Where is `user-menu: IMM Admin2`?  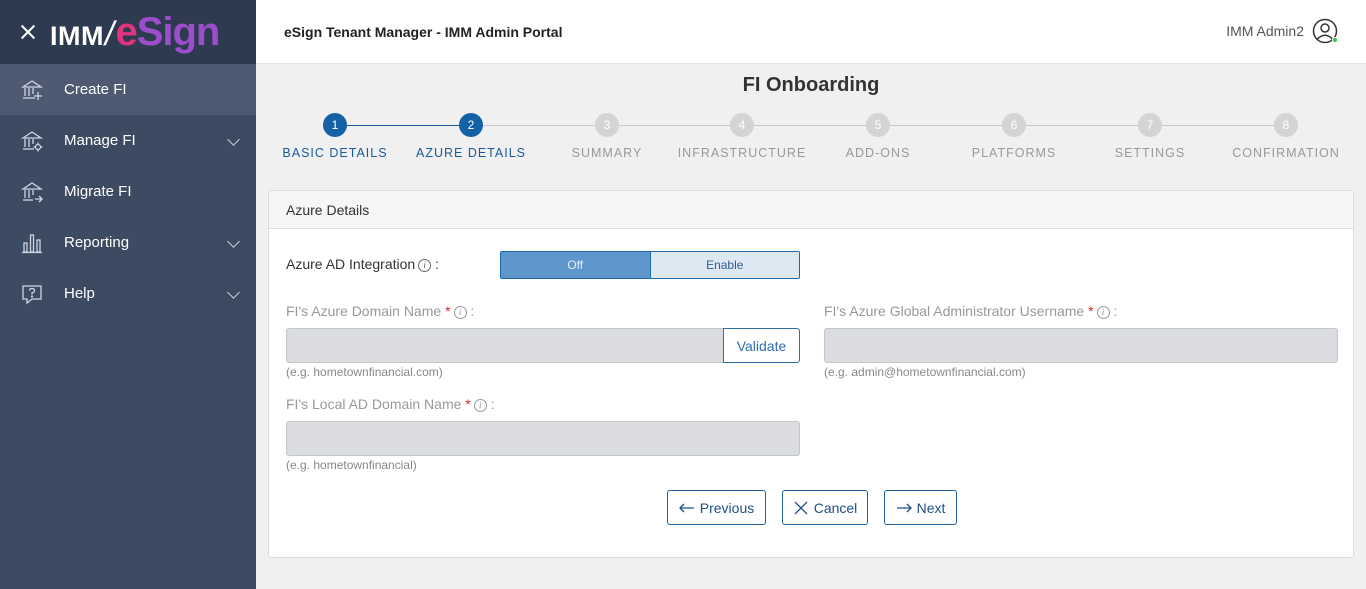
user-menu: IMM Admin2 is located at coordinates (1282, 31).